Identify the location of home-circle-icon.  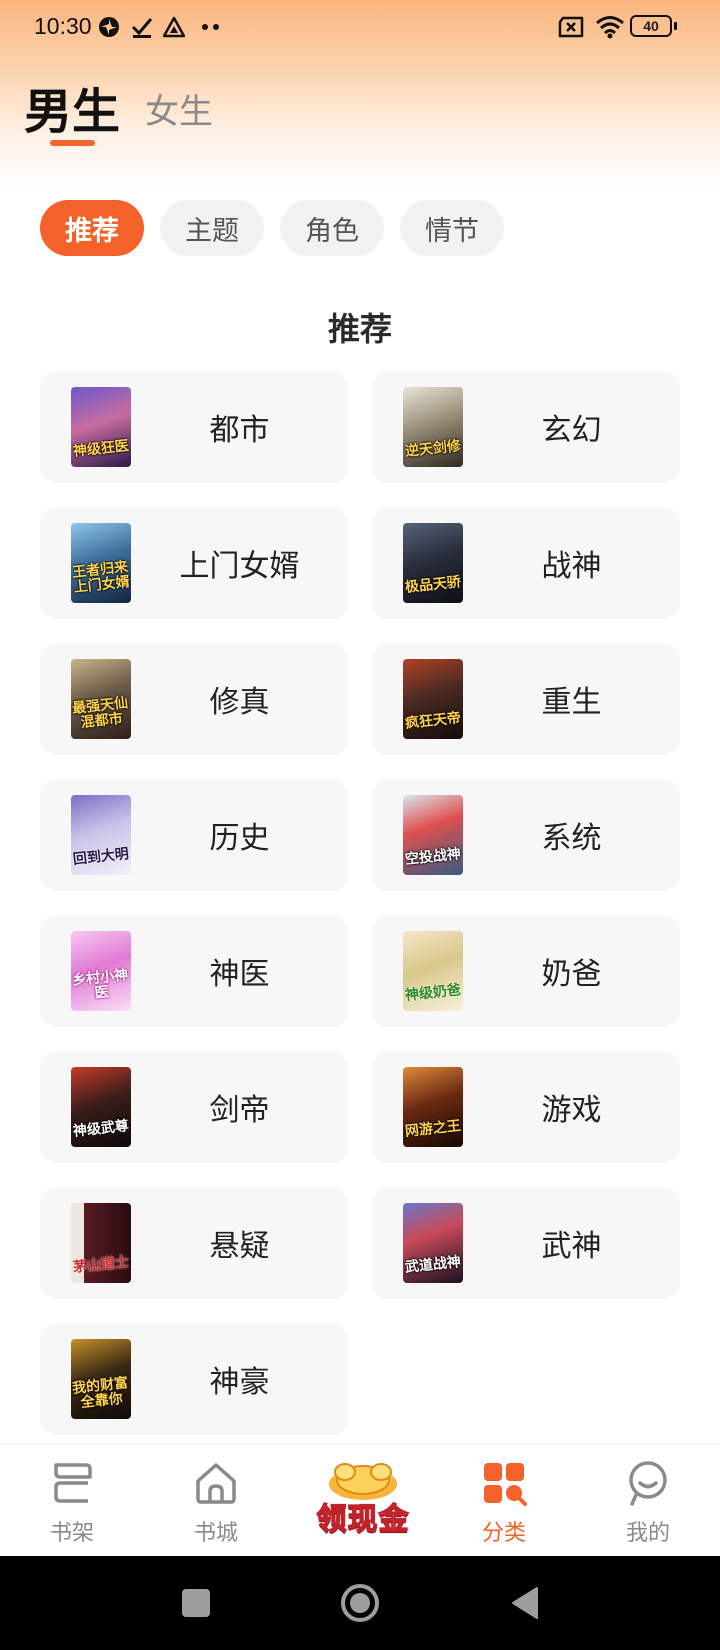
(360, 1603).